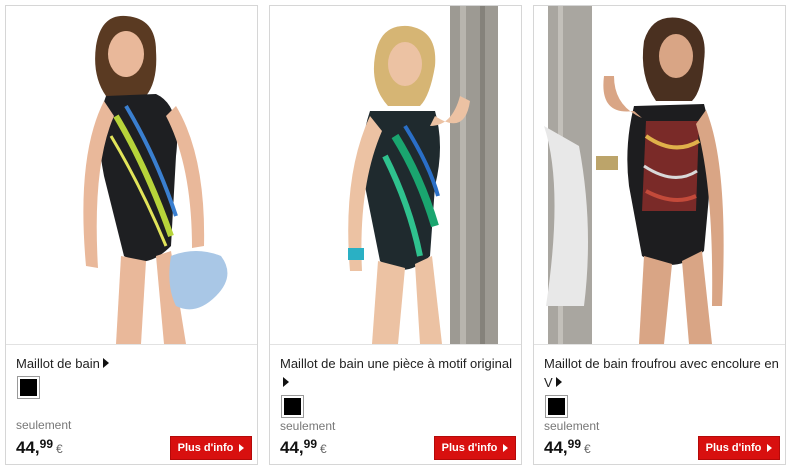 Image resolution: width=792 pixels, height=471 pixels. Describe the element at coordinates (58, 363) in the screenshot. I see `product-title: Maillot de bain` at that location.